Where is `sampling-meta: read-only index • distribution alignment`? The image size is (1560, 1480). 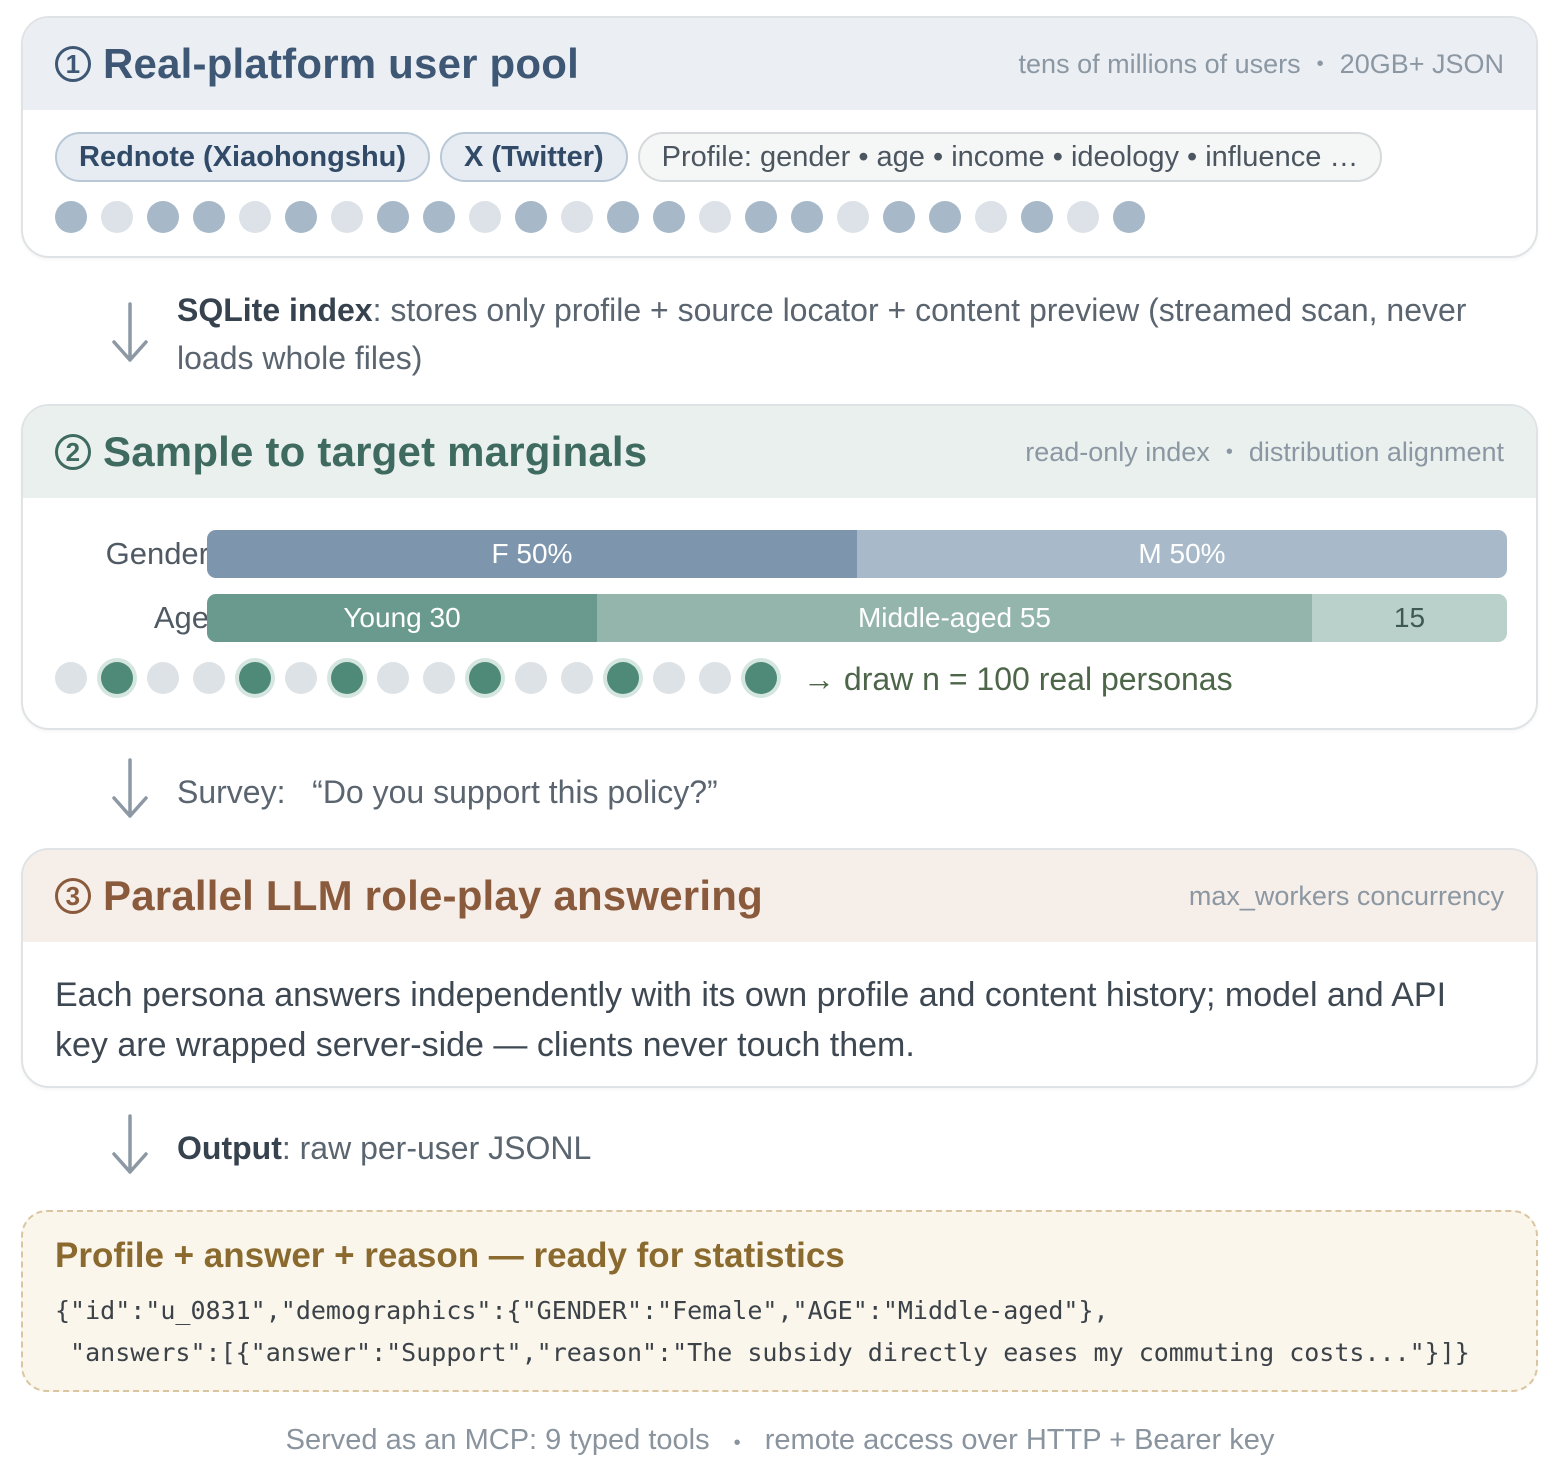 sampling-meta: read-only index • distribution alignment is located at coordinates (1264, 452).